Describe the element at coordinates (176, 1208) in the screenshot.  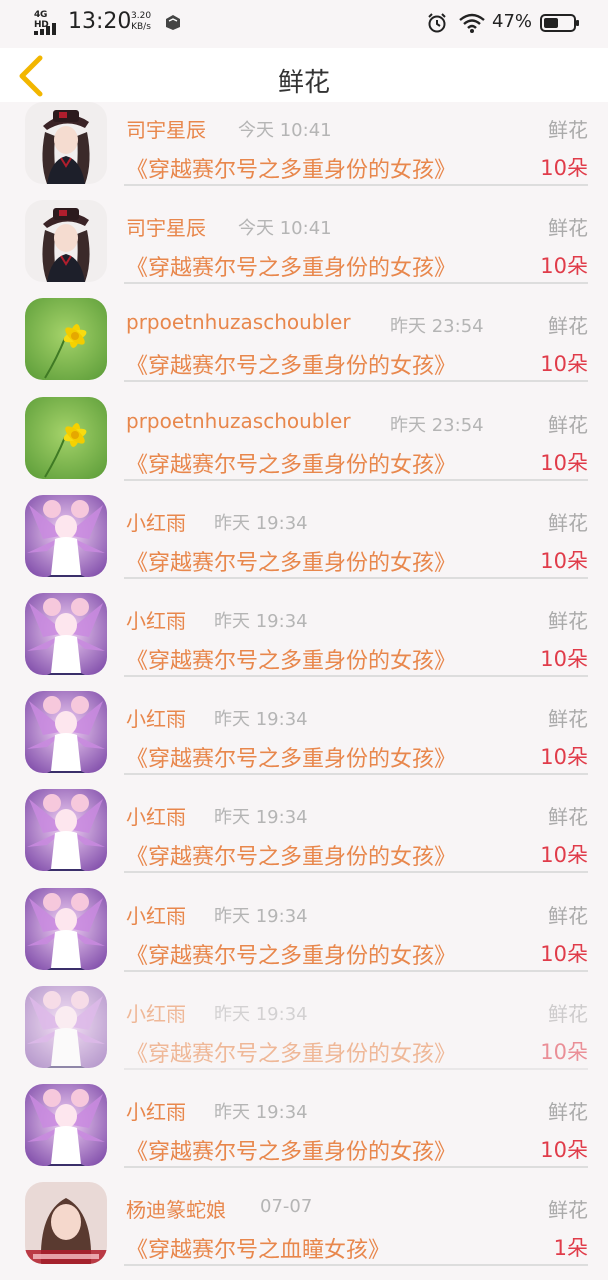
I see `user-name: 杨迪篆蛇娘` at that location.